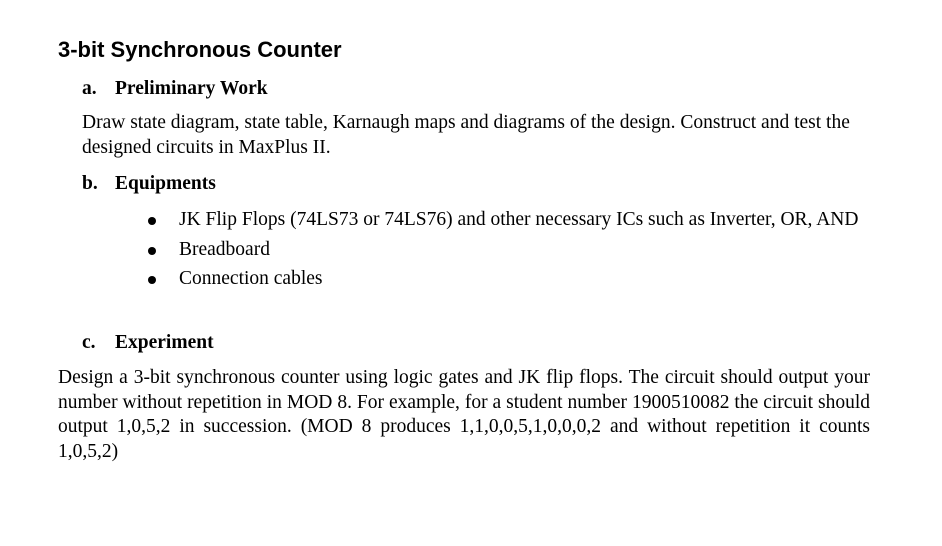 This screenshot has width=942, height=546. I want to click on section-title: Experiment, so click(164, 342).